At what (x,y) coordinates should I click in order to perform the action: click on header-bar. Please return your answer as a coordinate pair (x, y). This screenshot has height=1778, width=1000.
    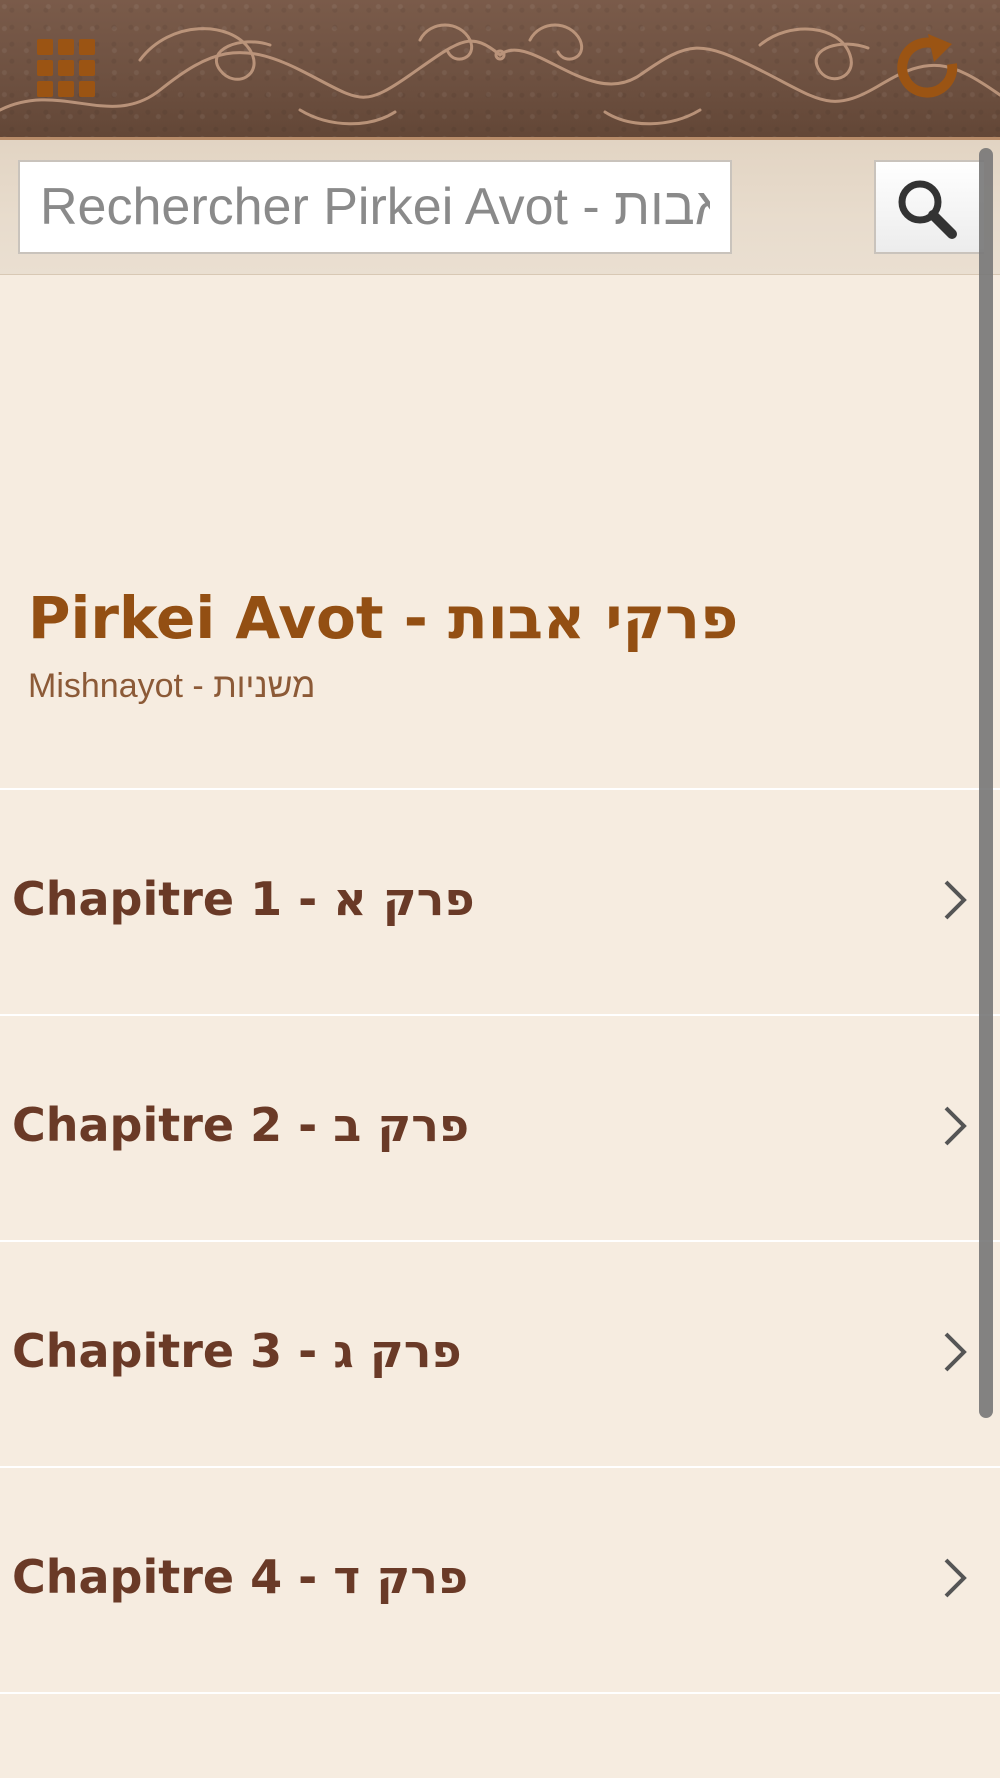
    Looking at the image, I should click on (500, 70).